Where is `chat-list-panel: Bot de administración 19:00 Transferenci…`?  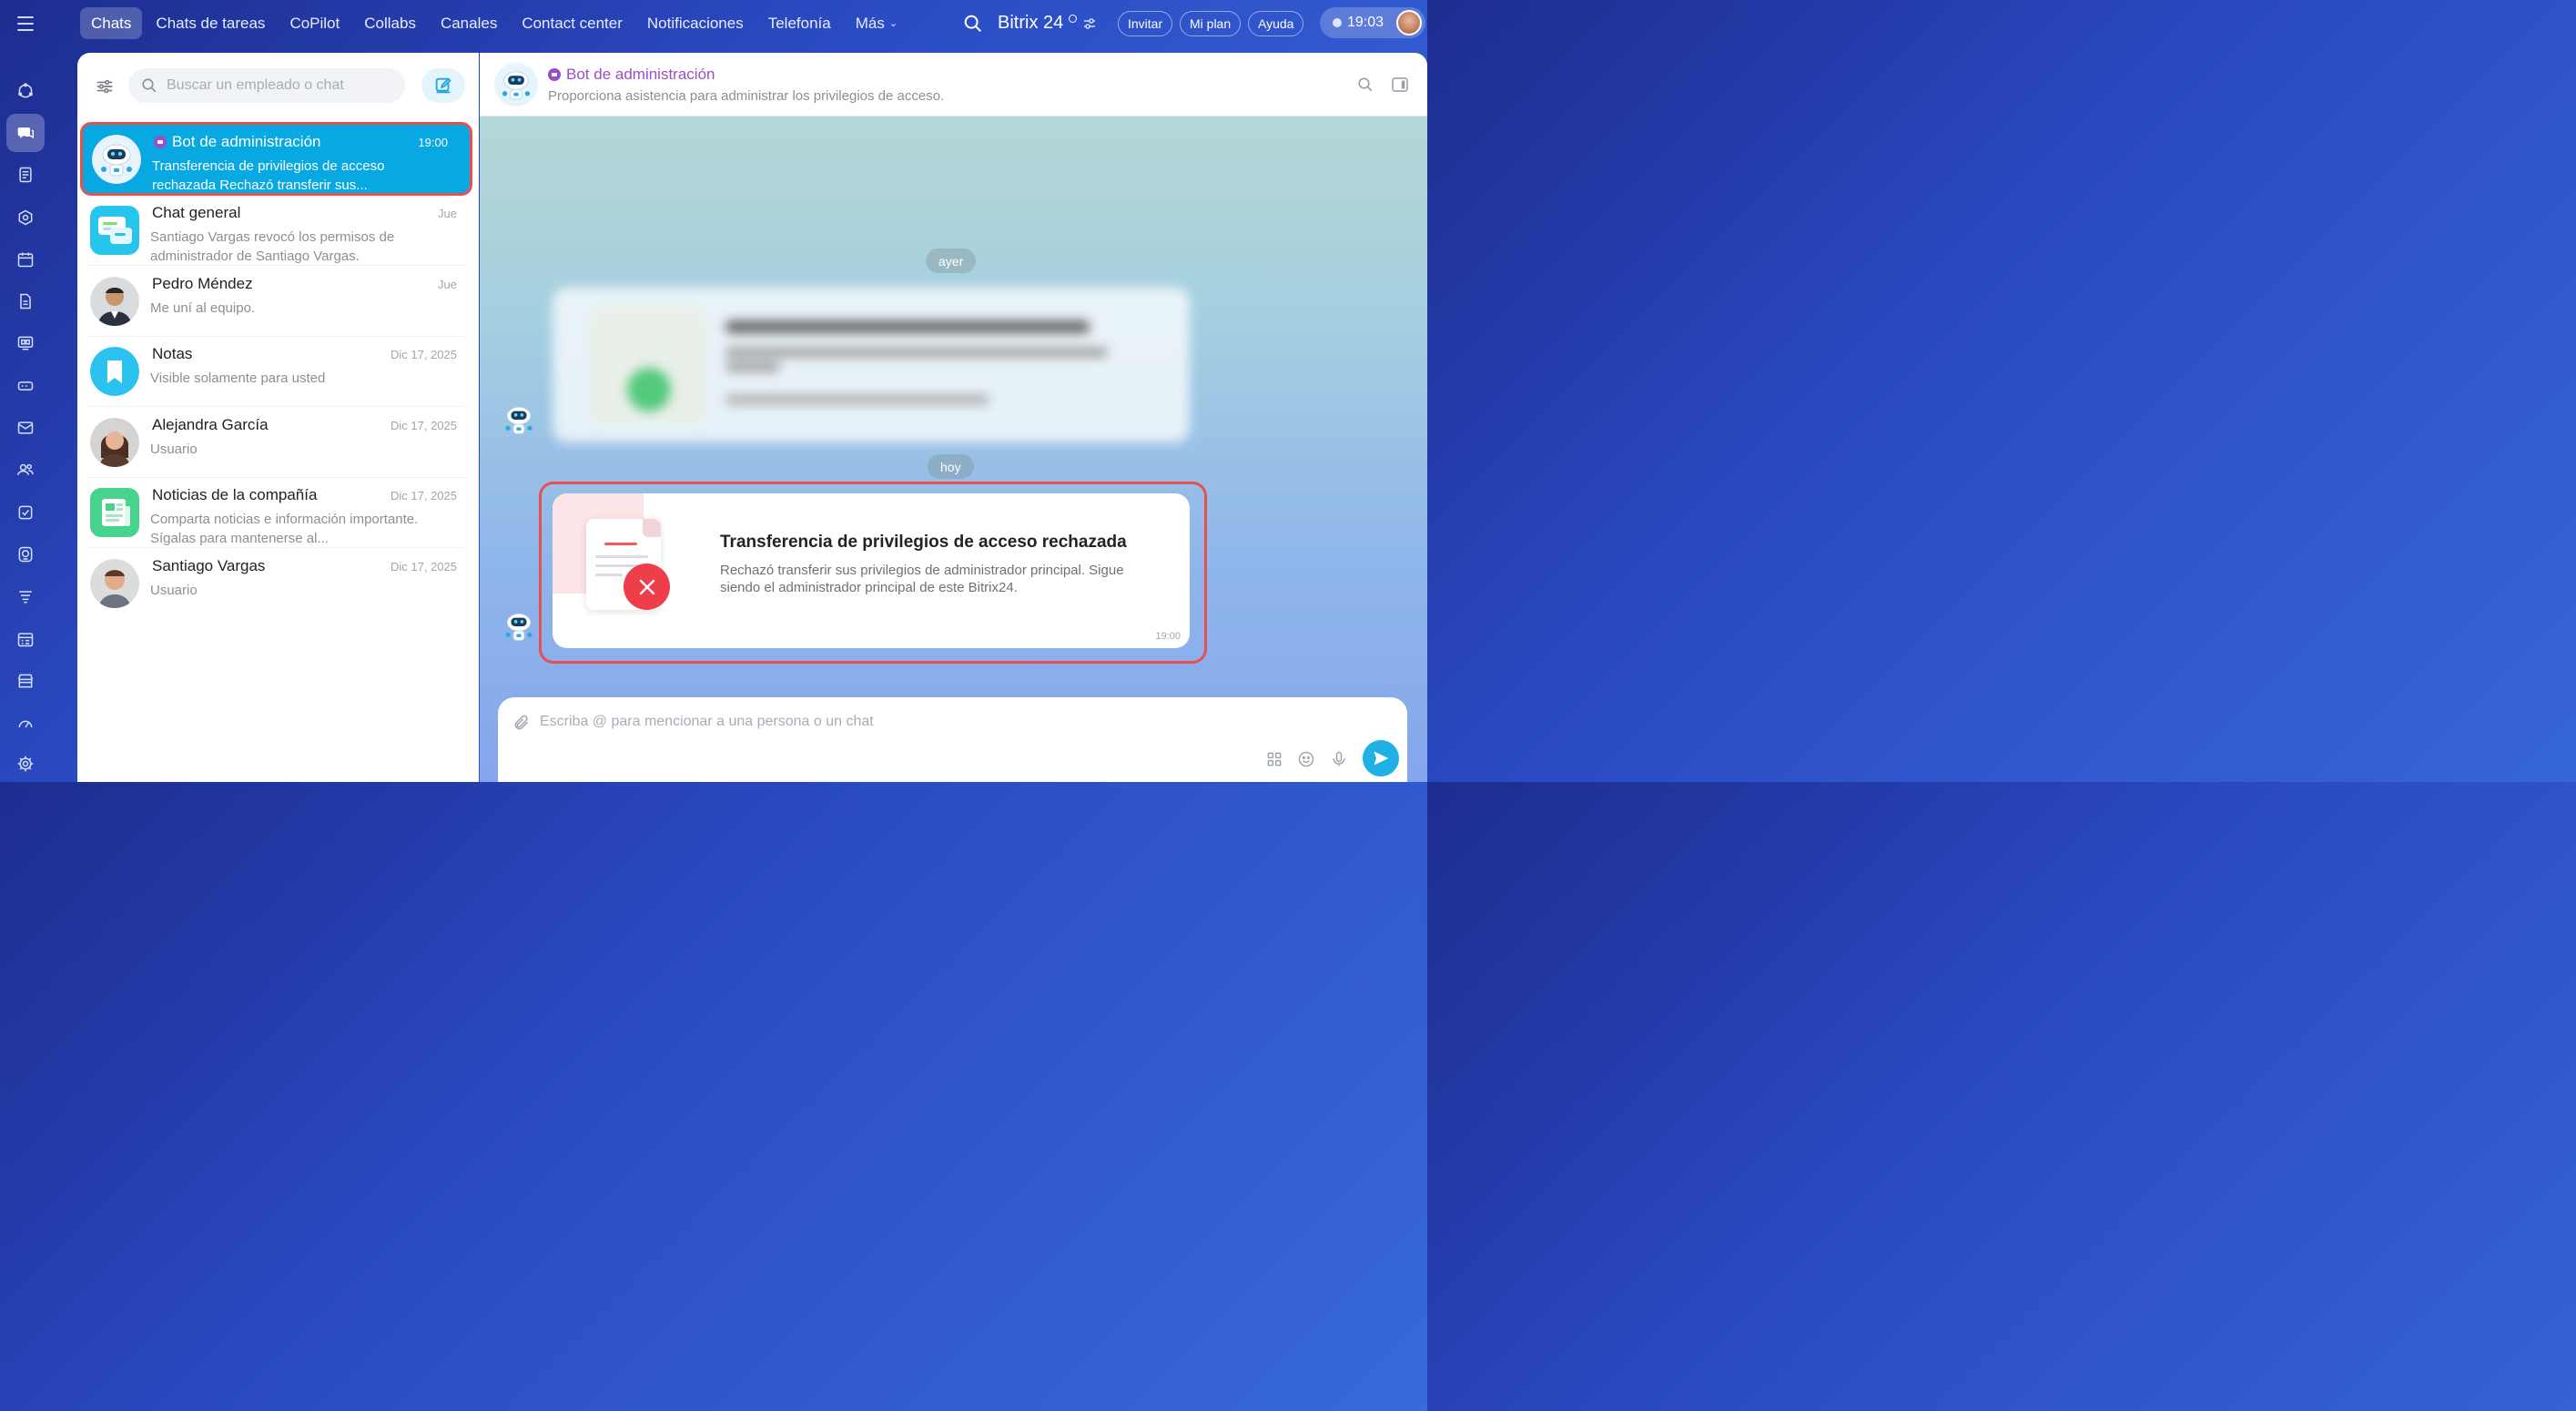 chat-list-panel: Bot de administración 19:00 Transferenci… is located at coordinates (278, 417).